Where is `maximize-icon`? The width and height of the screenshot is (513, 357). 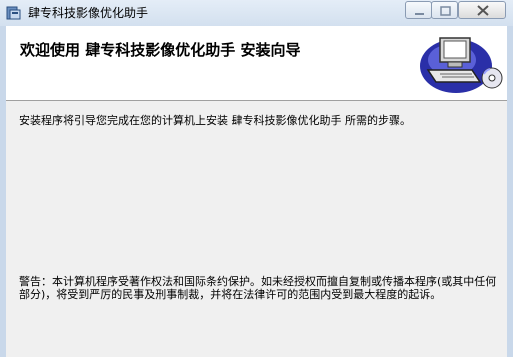 maximize-icon is located at coordinates (445, 11).